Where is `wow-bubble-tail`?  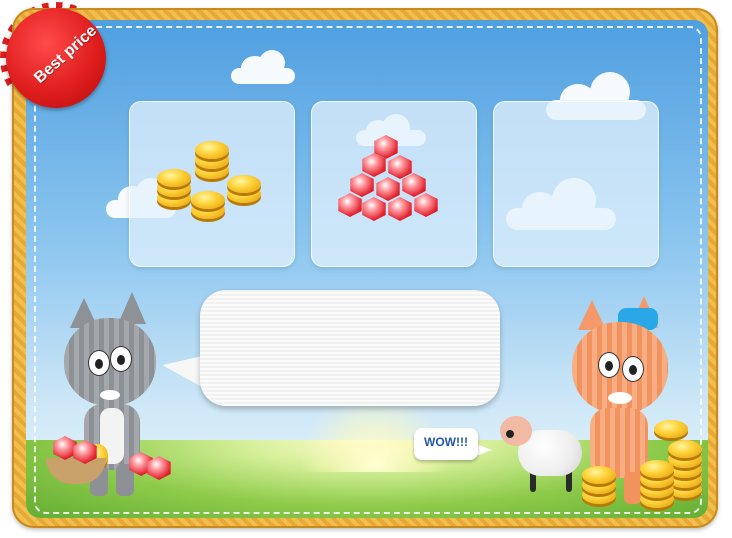
wow-bubble-tail is located at coordinates (484, 450).